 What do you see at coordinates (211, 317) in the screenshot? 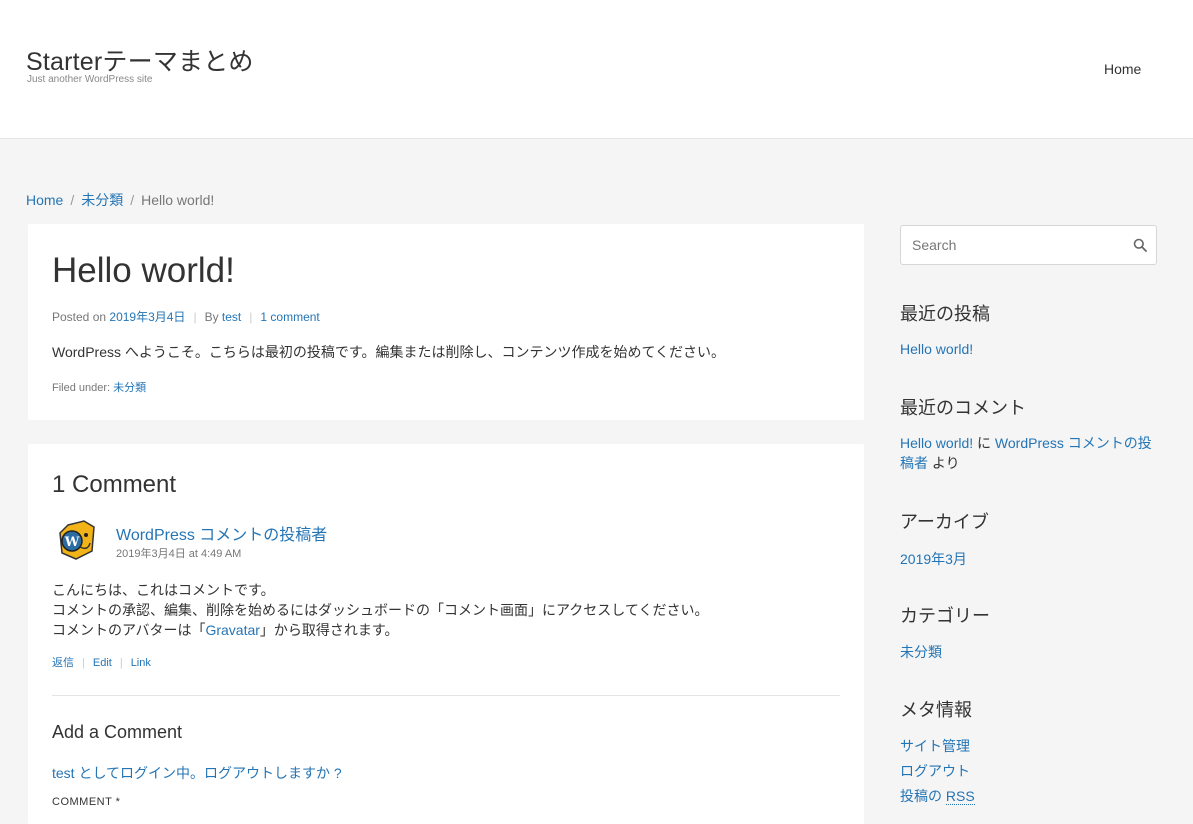
I see `by-label: By` at bounding box center [211, 317].